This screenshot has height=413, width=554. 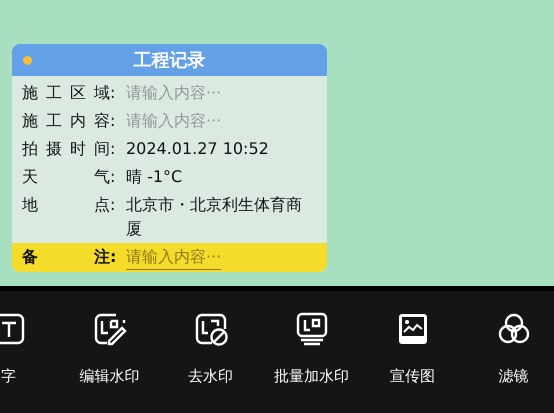 What do you see at coordinates (412, 352) in the screenshot?
I see `tool-button: 宣传图` at bounding box center [412, 352].